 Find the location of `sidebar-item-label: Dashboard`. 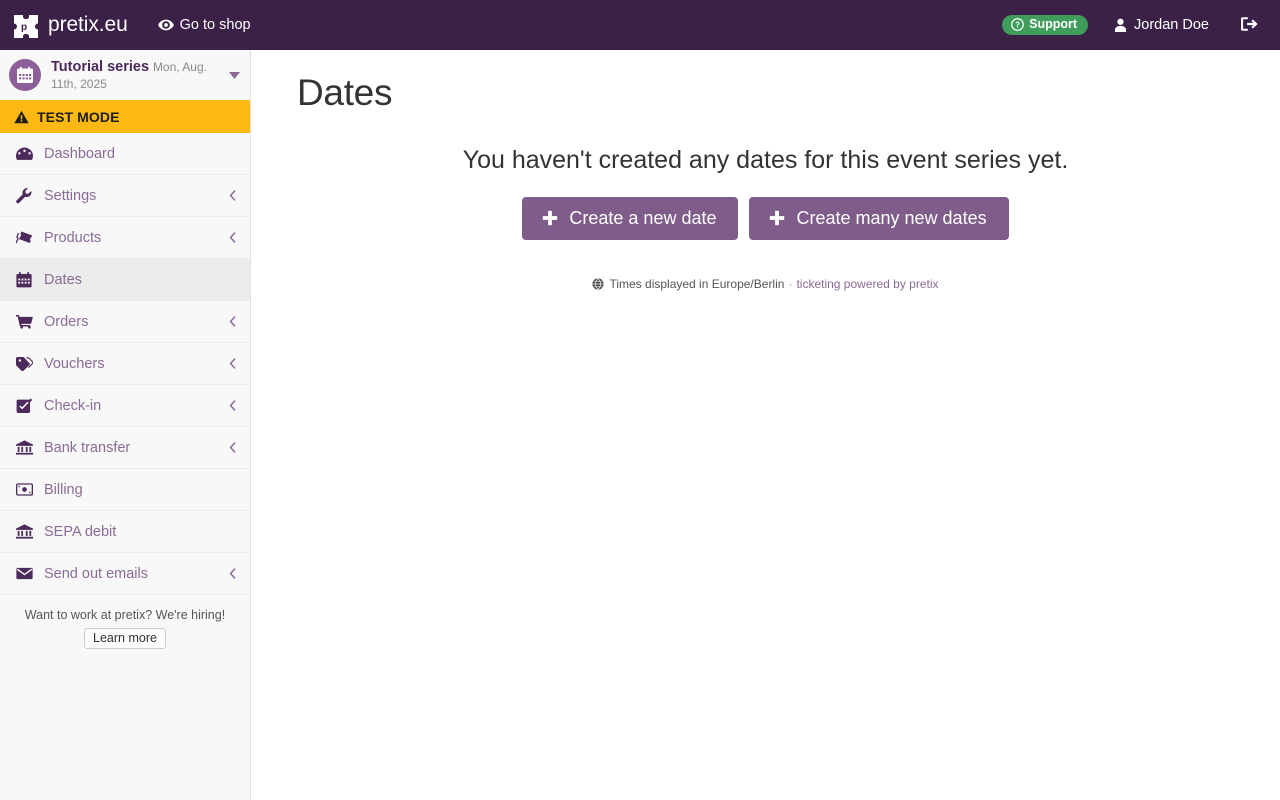

sidebar-item-label: Dashboard is located at coordinates (79, 153).